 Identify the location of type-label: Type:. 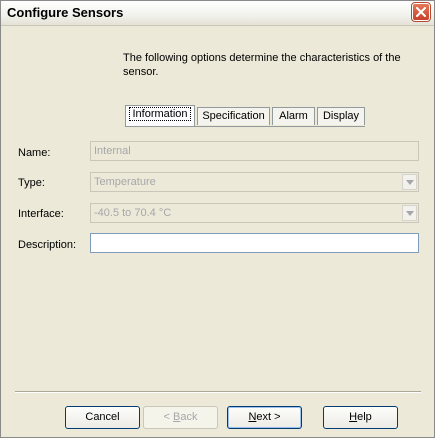
(31, 183).